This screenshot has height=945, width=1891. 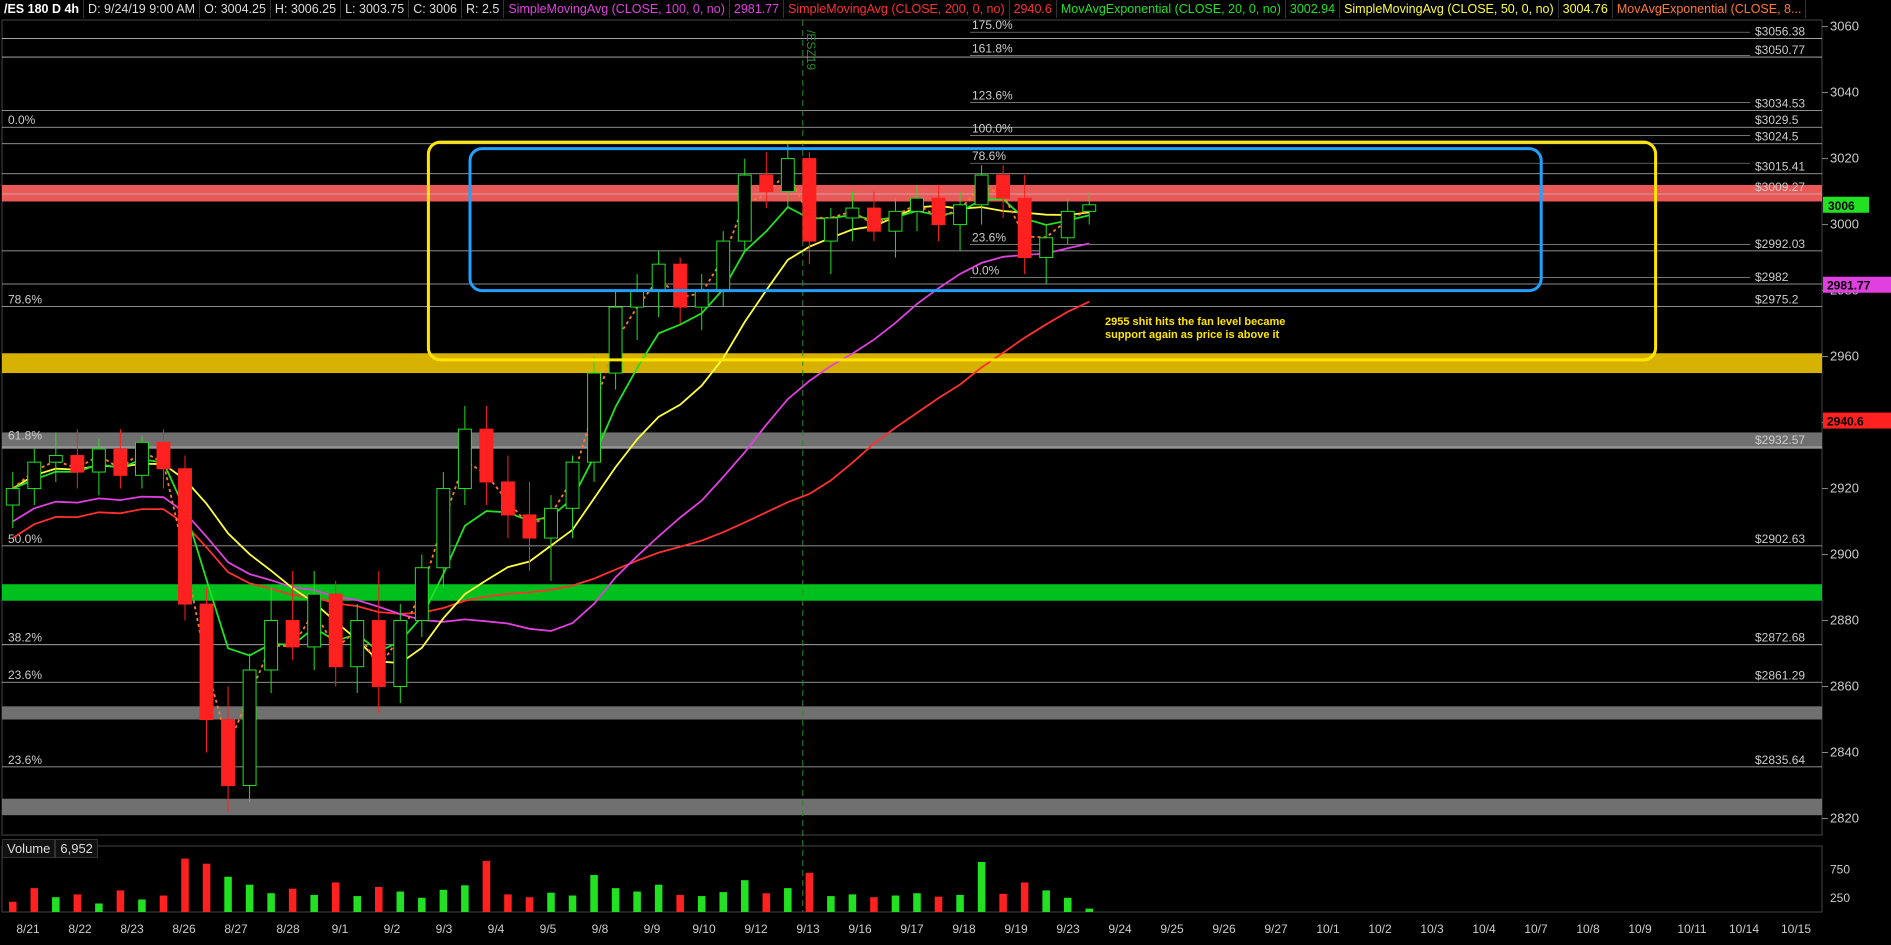 I want to click on x-tick-label: 8/23, so click(x=132, y=929).